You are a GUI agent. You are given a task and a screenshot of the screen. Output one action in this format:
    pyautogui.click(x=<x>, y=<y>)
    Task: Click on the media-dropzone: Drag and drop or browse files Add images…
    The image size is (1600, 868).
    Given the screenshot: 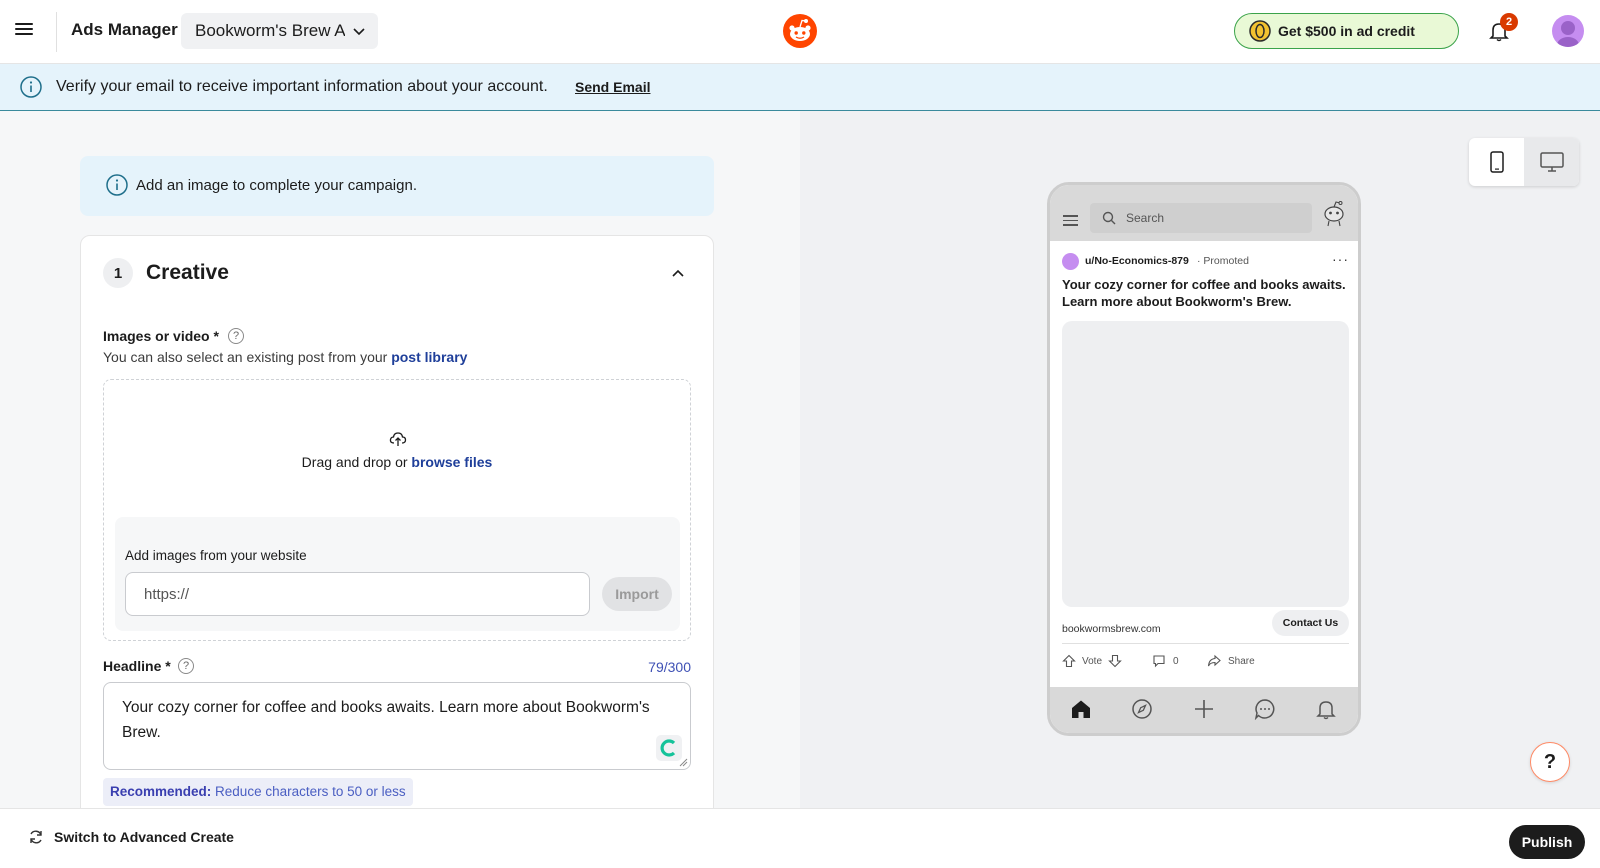 What is the action you would take?
    pyautogui.click(x=397, y=510)
    